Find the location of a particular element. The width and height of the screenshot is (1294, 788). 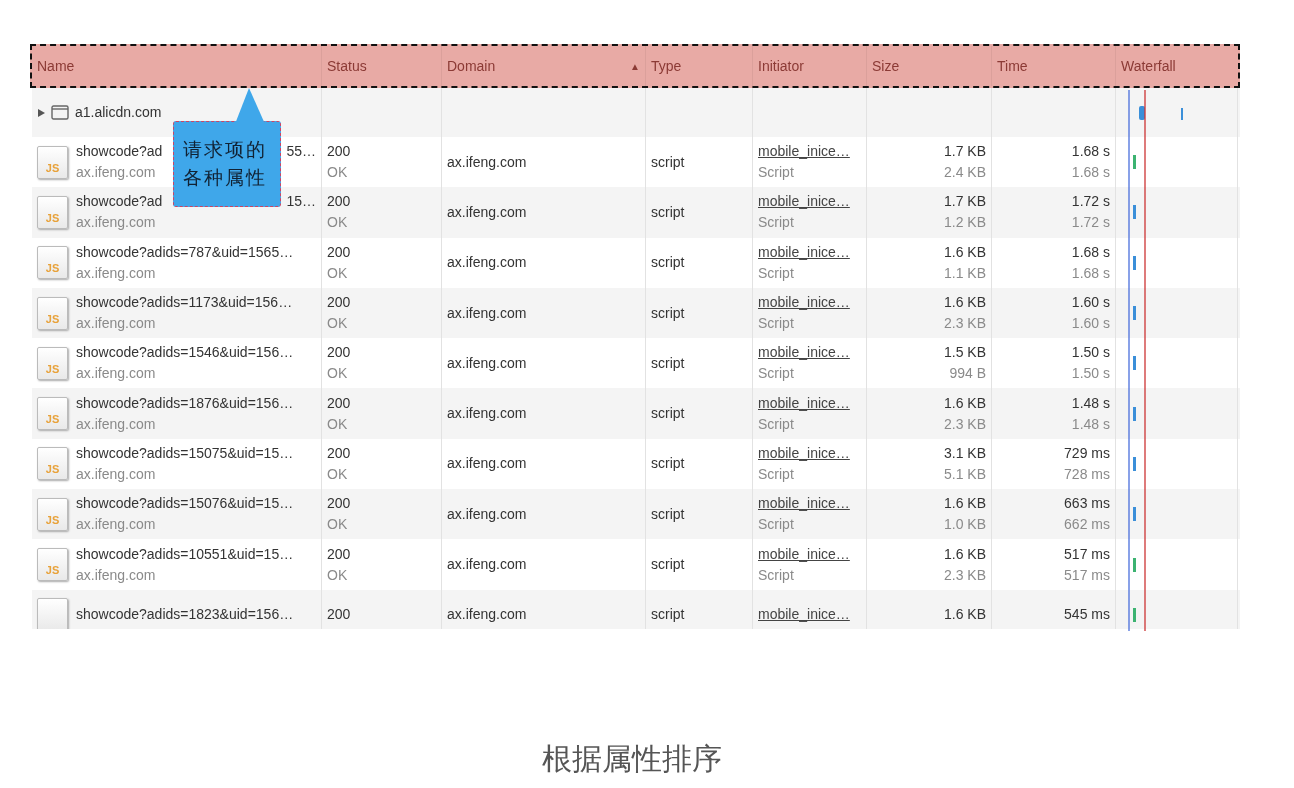

time-text: 1.50 s is located at coordinates (1090, 353).